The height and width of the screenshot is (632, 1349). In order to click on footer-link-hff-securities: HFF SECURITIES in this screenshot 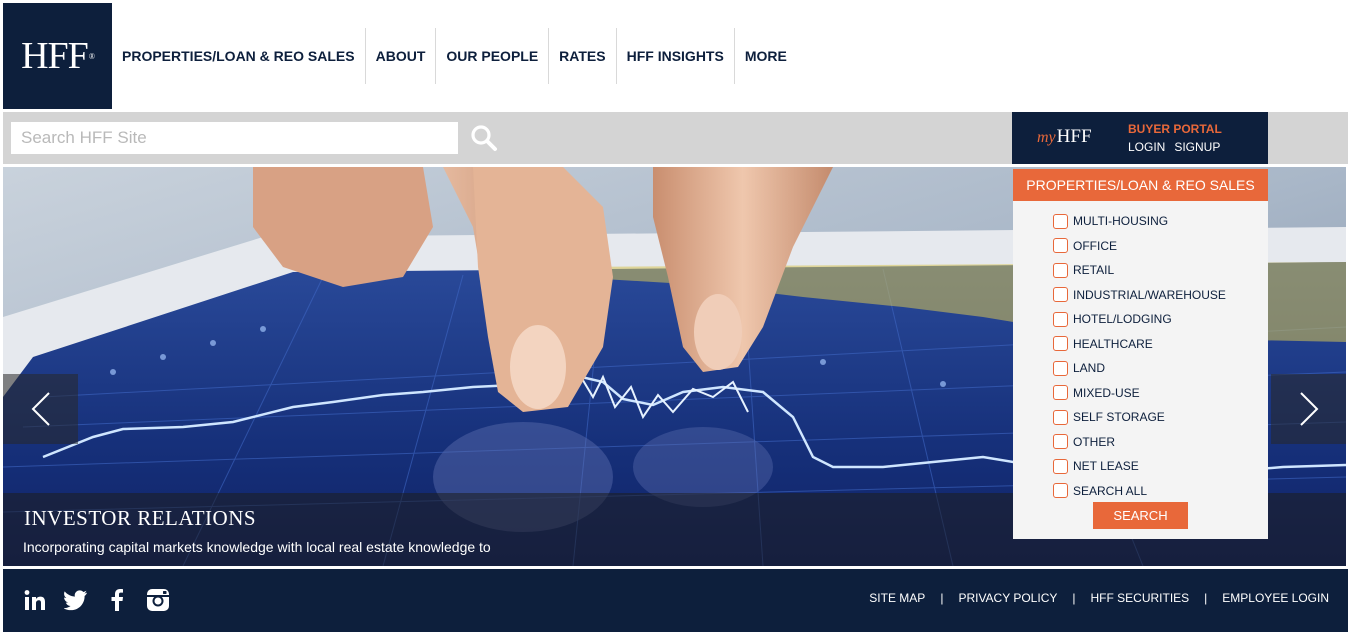, I will do `click(1140, 598)`.